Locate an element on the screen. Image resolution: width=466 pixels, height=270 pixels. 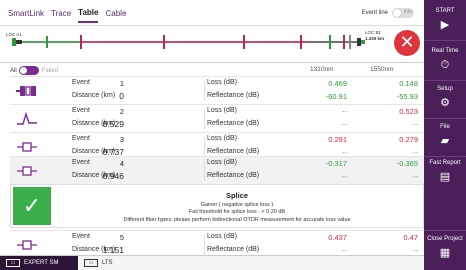
loss-1550: -0.365 is located at coordinates (407, 163).